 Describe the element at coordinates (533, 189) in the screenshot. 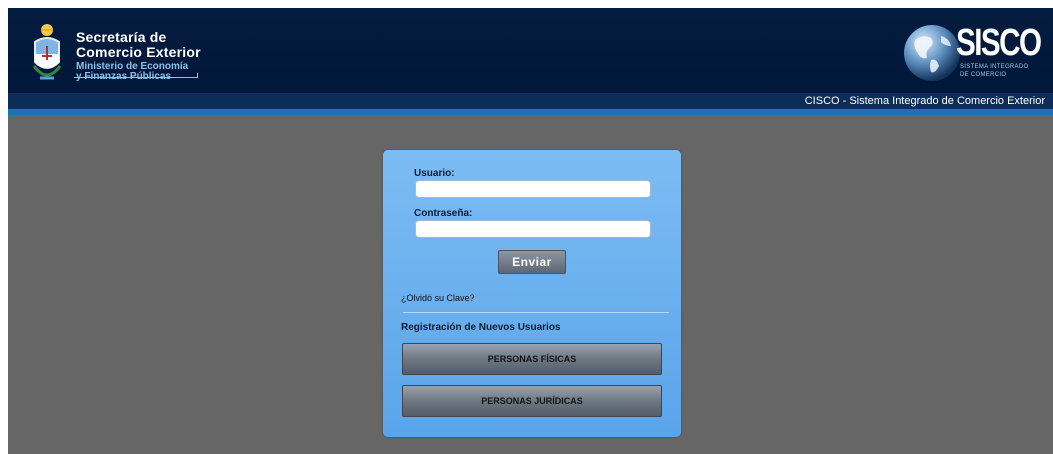

I see `usuario-input` at that location.